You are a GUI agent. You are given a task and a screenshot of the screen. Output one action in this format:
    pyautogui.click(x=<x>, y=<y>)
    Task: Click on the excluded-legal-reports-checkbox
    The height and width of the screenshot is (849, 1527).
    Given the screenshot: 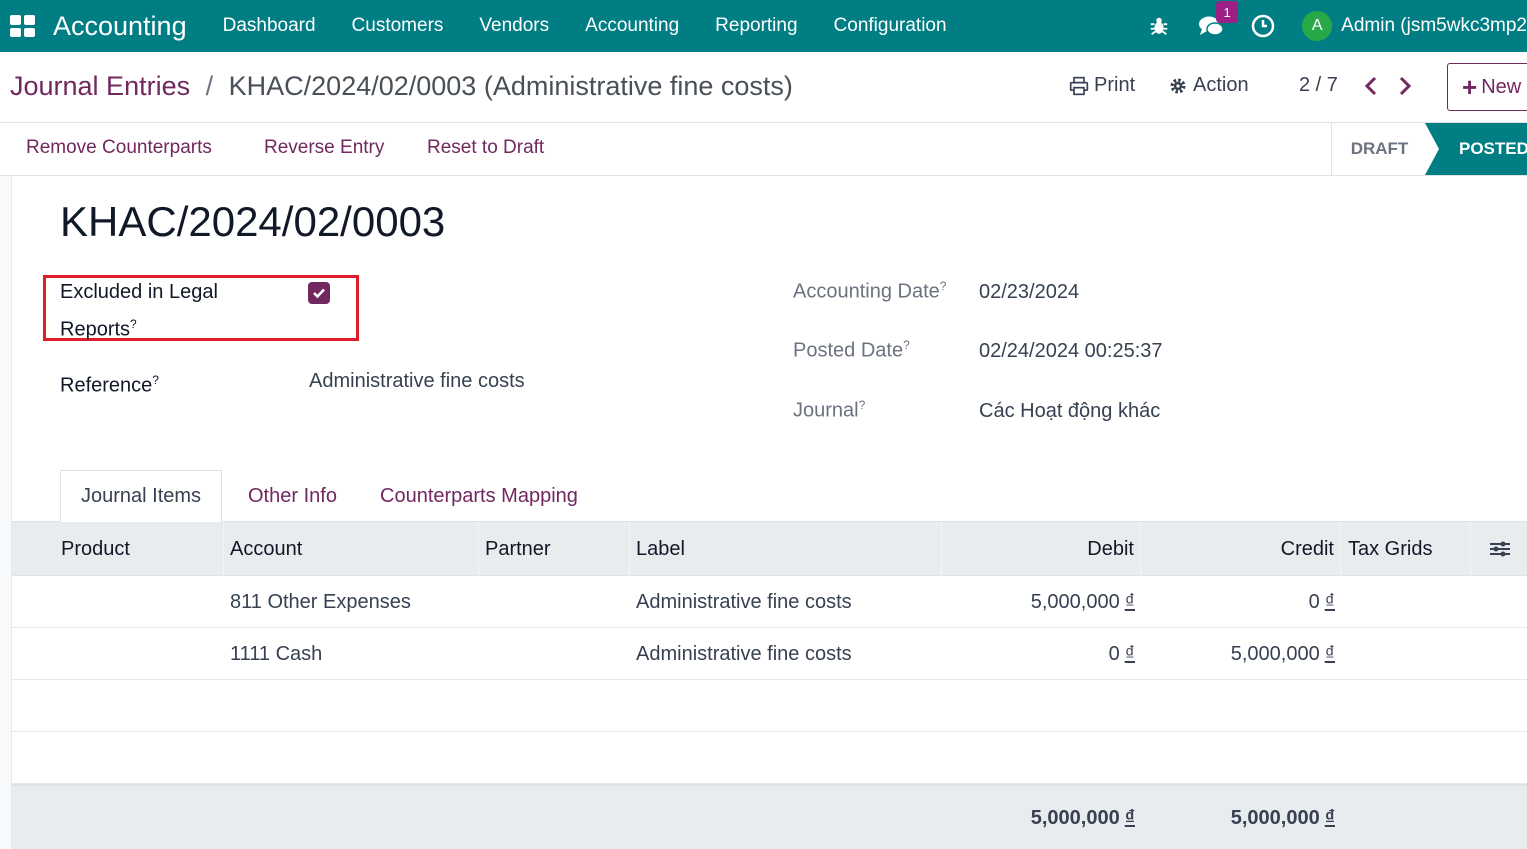 What is the action you would take?
    pyautogui.click(x=319, y=293)
    